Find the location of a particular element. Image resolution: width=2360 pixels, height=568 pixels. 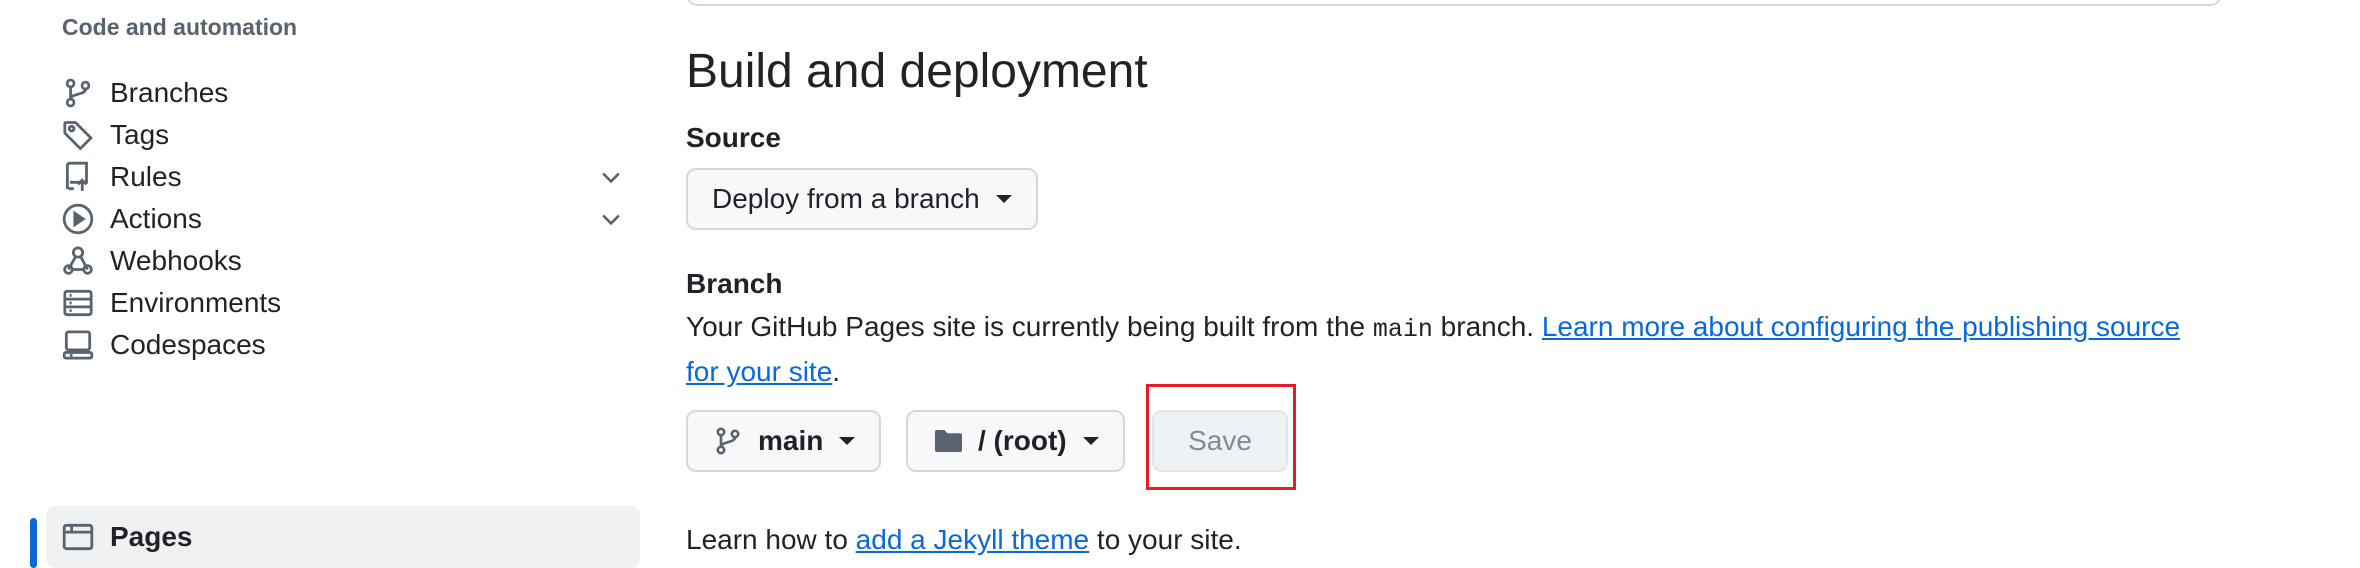

source-select: Deploy from a branch is located at coordinates (862, 199).